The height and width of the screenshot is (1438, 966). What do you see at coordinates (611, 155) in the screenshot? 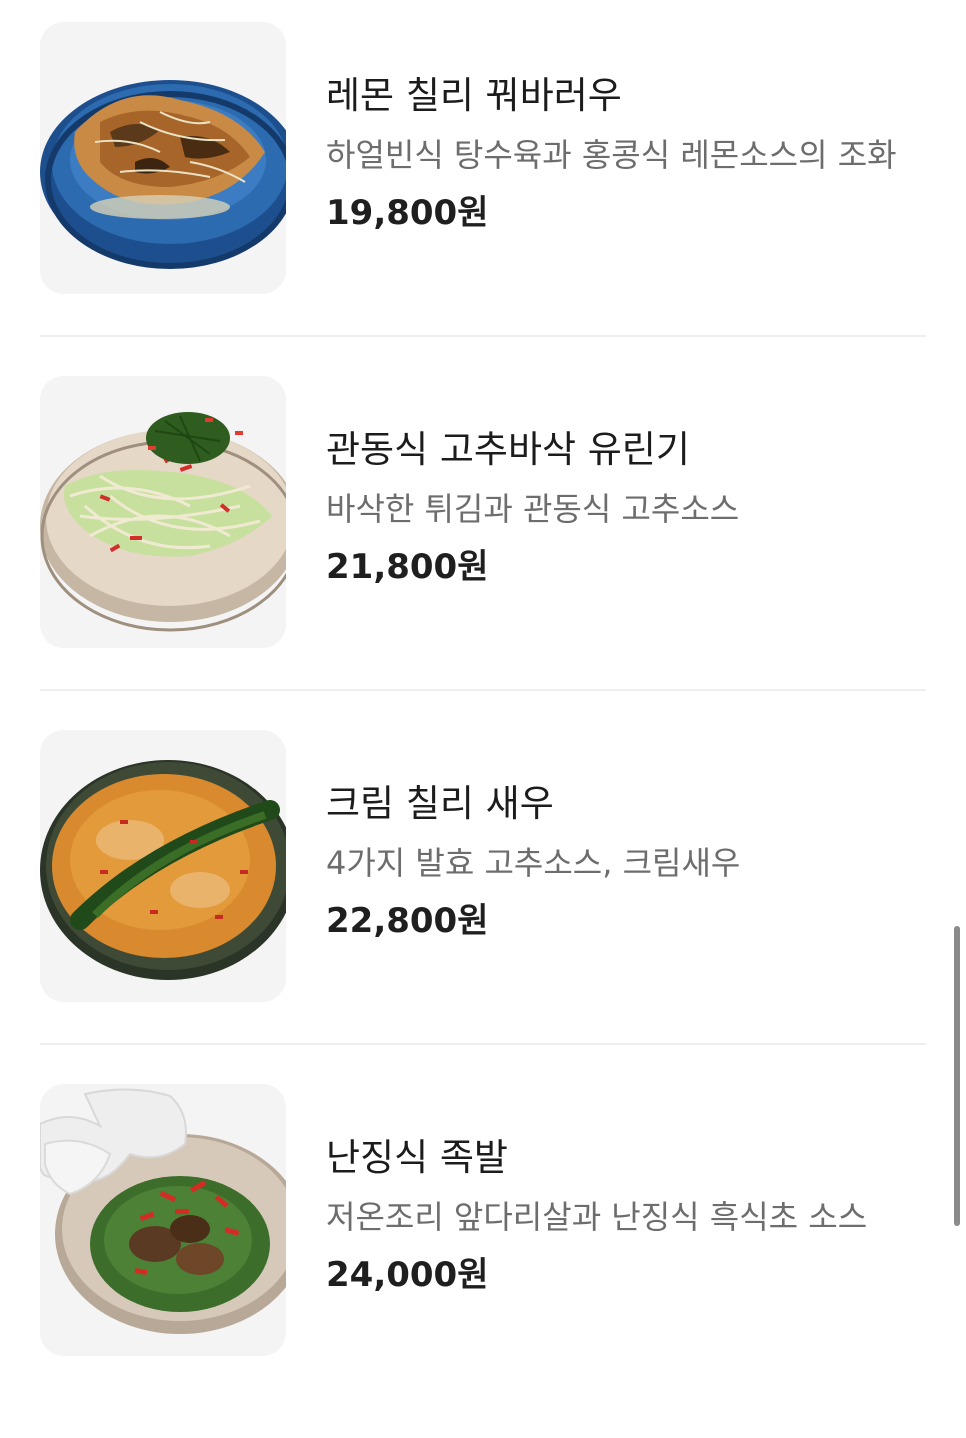
I see `menu-item-description: 하얼빈식 탕수육과 홍콩식 레몬소스의 조화` at bounding box center [611, 155].